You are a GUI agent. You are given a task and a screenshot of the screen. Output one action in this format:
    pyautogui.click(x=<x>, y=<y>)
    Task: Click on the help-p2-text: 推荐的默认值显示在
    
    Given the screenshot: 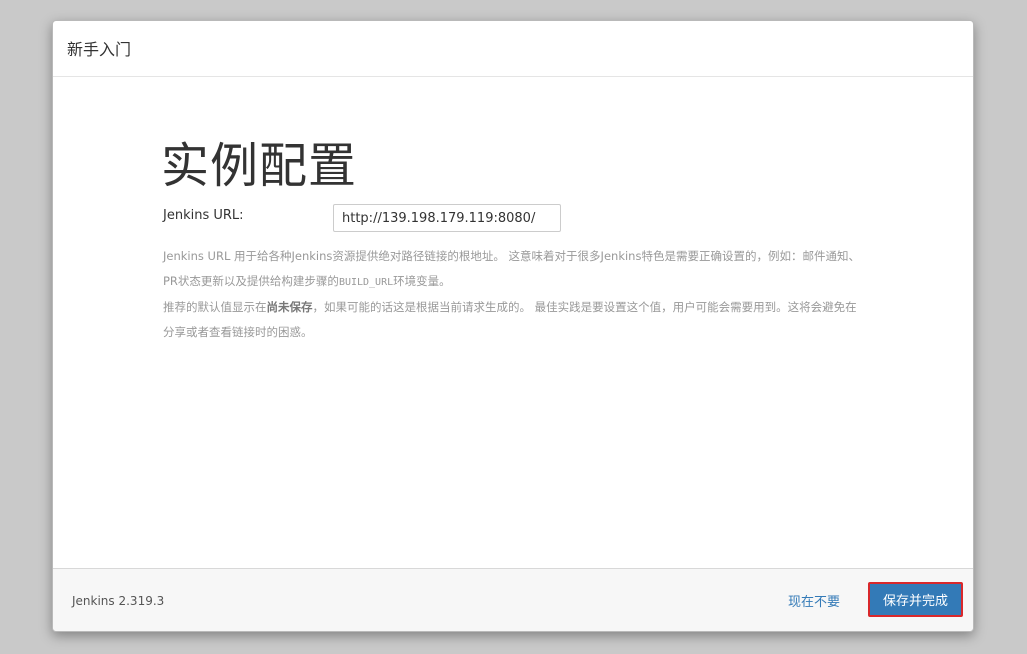 What is the action you would take?
    pyautogui.click(x=215, y=307)
    